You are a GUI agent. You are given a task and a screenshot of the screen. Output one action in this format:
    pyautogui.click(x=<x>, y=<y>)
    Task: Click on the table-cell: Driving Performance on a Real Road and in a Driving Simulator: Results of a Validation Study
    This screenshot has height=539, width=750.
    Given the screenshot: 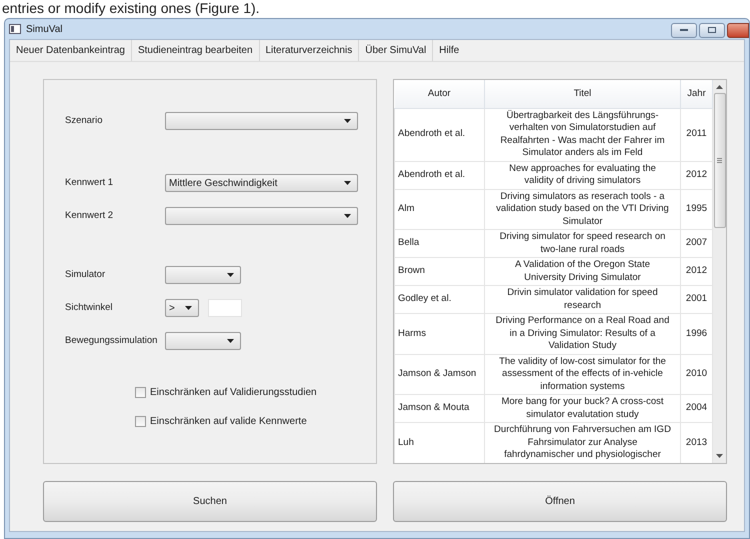 What is the action you would take?
    pyautogui.click(x=582, y=334)
    